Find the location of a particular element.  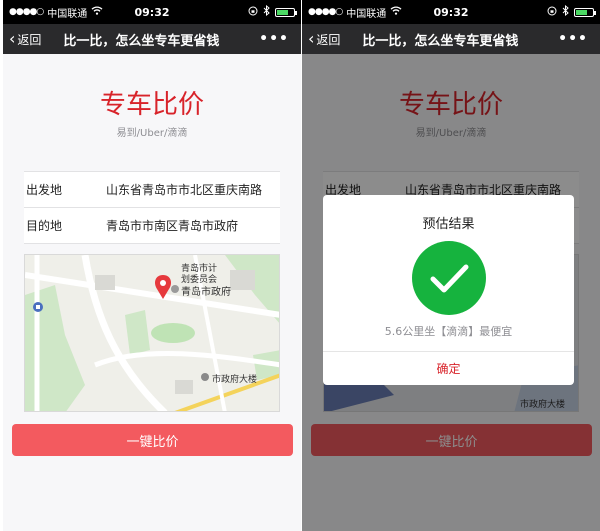

map-poi-main: 青岛市政府 is located at coordinates (206, 292).